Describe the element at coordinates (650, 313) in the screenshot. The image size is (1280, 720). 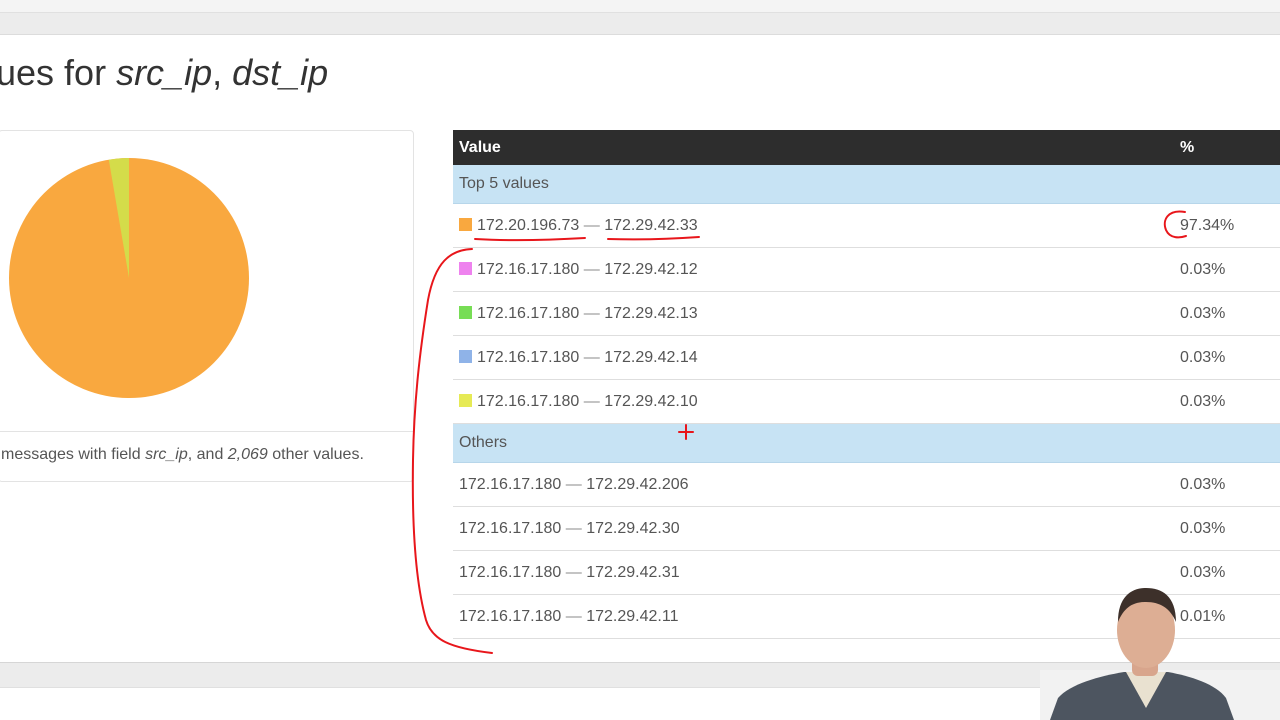
I see `dst-ip: 172.29.42.13` at that location.